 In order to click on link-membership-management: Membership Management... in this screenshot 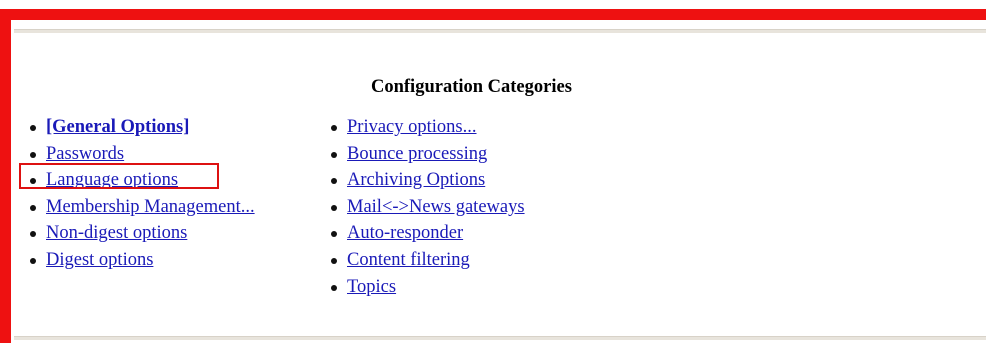, I will do `click(150, 207)`.